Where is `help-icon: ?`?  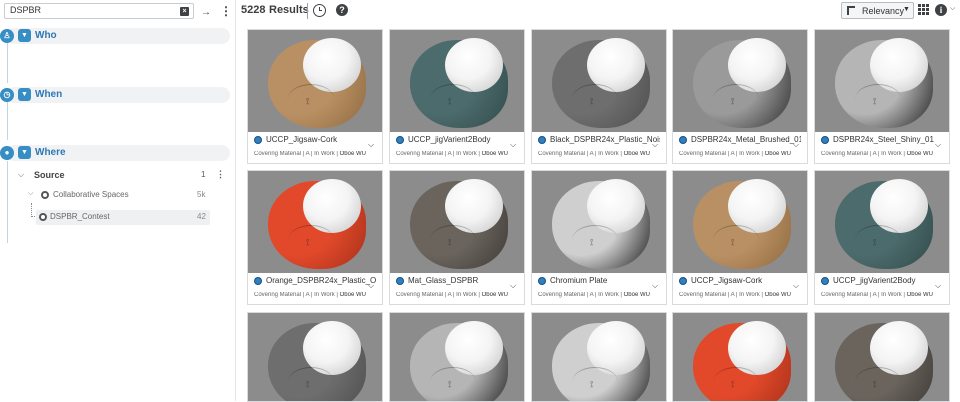 help-icon: ? is located at coordinates (342, 10).